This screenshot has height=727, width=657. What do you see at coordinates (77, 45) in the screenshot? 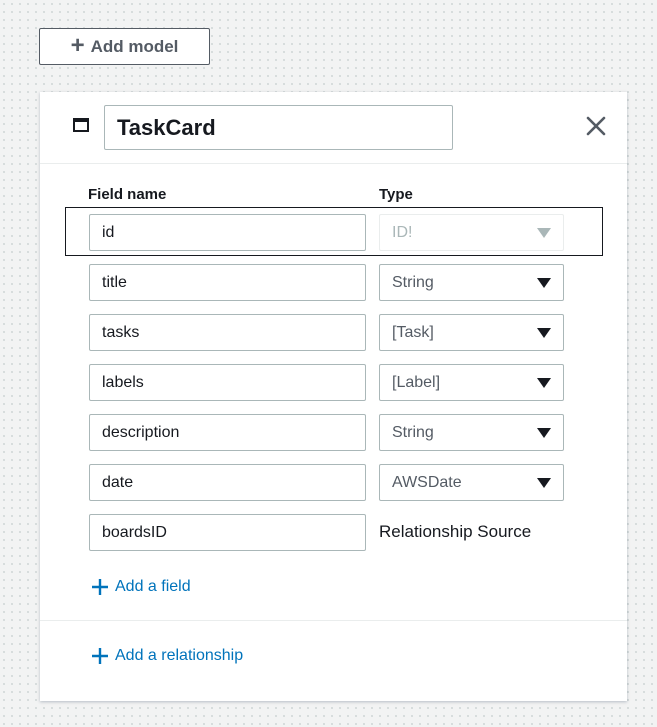
I see `plus-icon: +` at bounding box center [77, 45].